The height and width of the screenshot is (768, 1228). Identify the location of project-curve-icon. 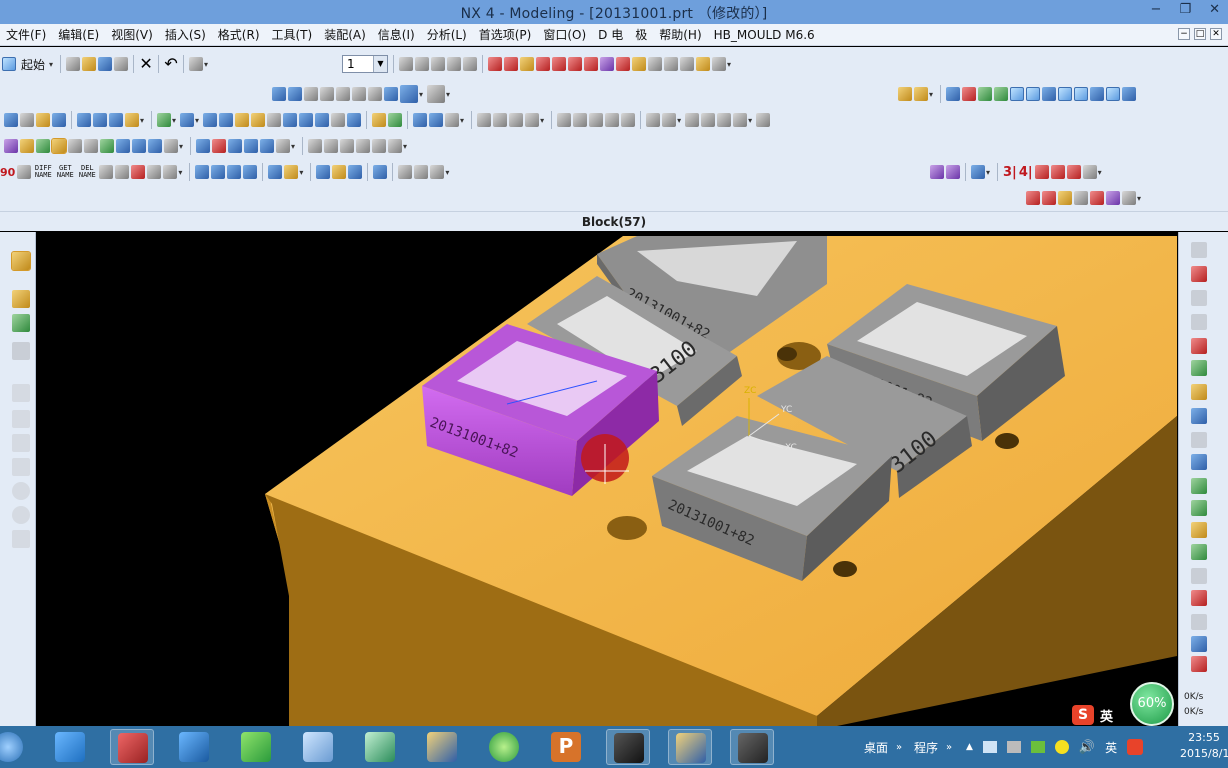
(708, 120).